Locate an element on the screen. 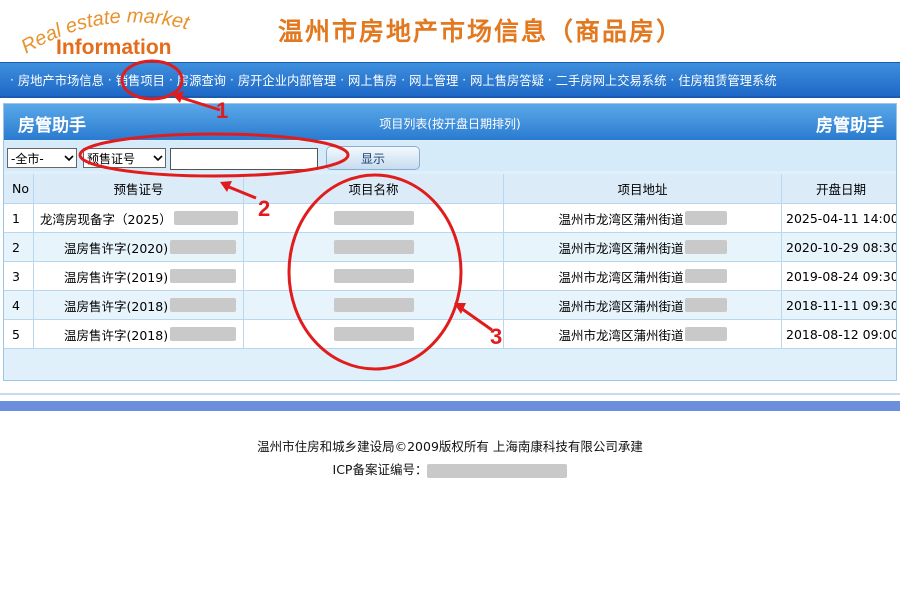 This screenshot has width=900, height=600. nav-item-9: 住房租赁管理系统 is located at coordinates (727, 80).